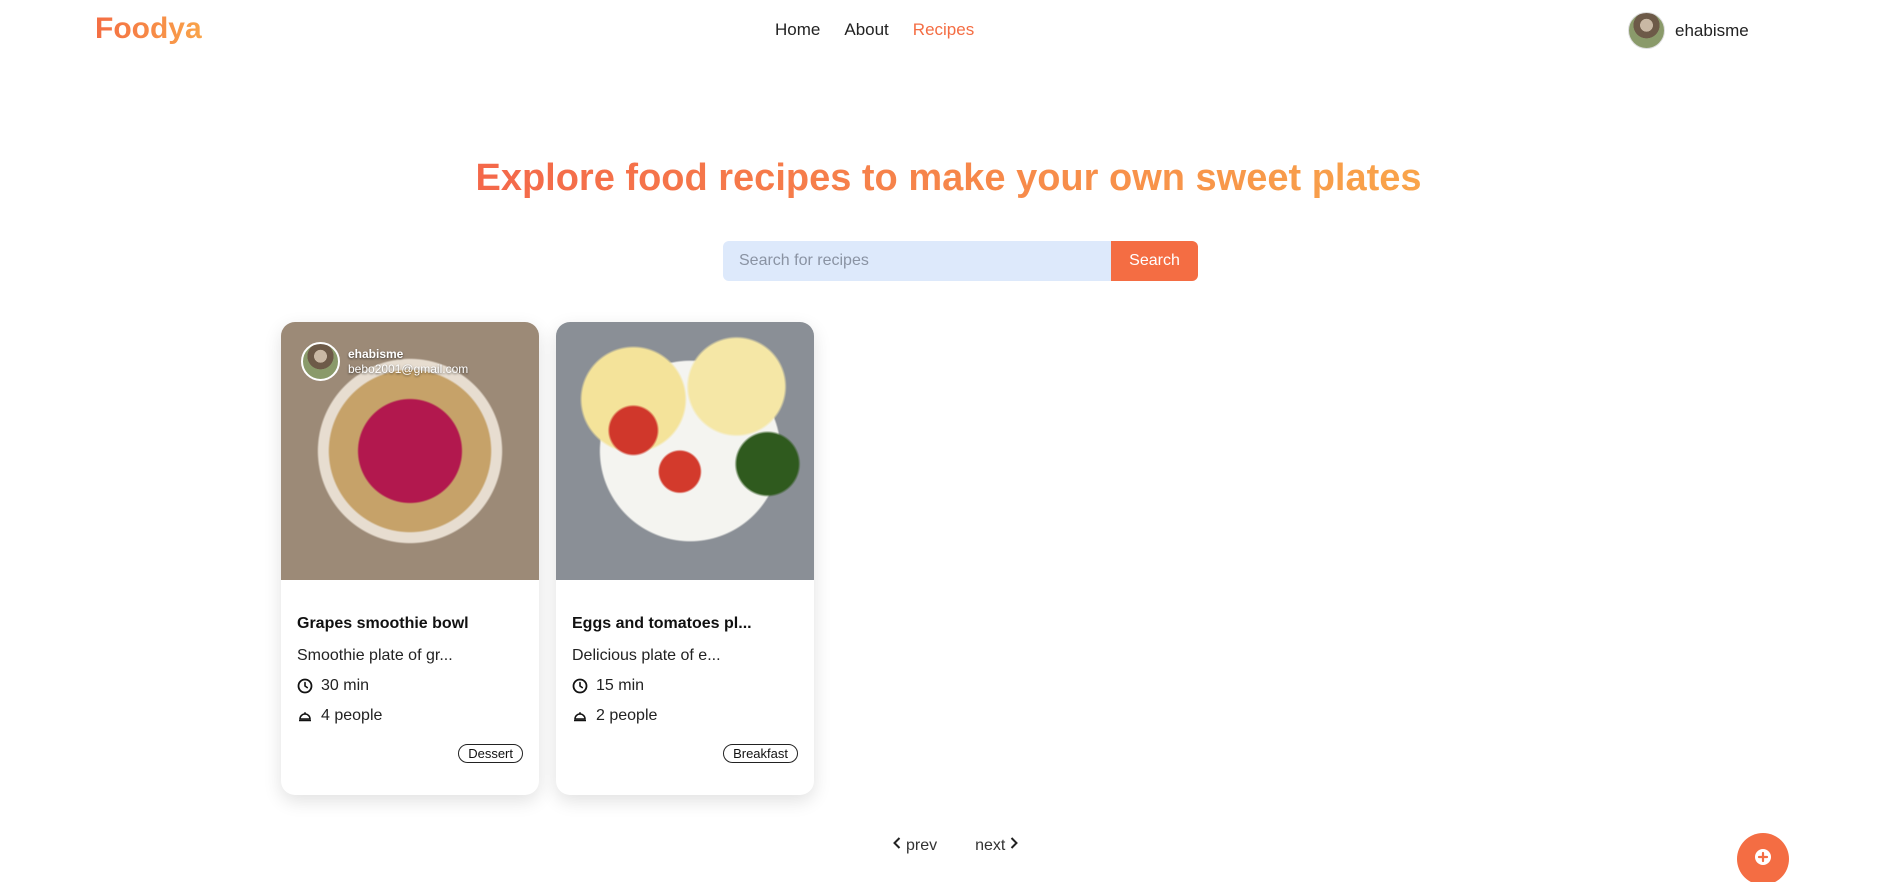  I want to click on user-menu: ehabisme, so click(1688, 30).